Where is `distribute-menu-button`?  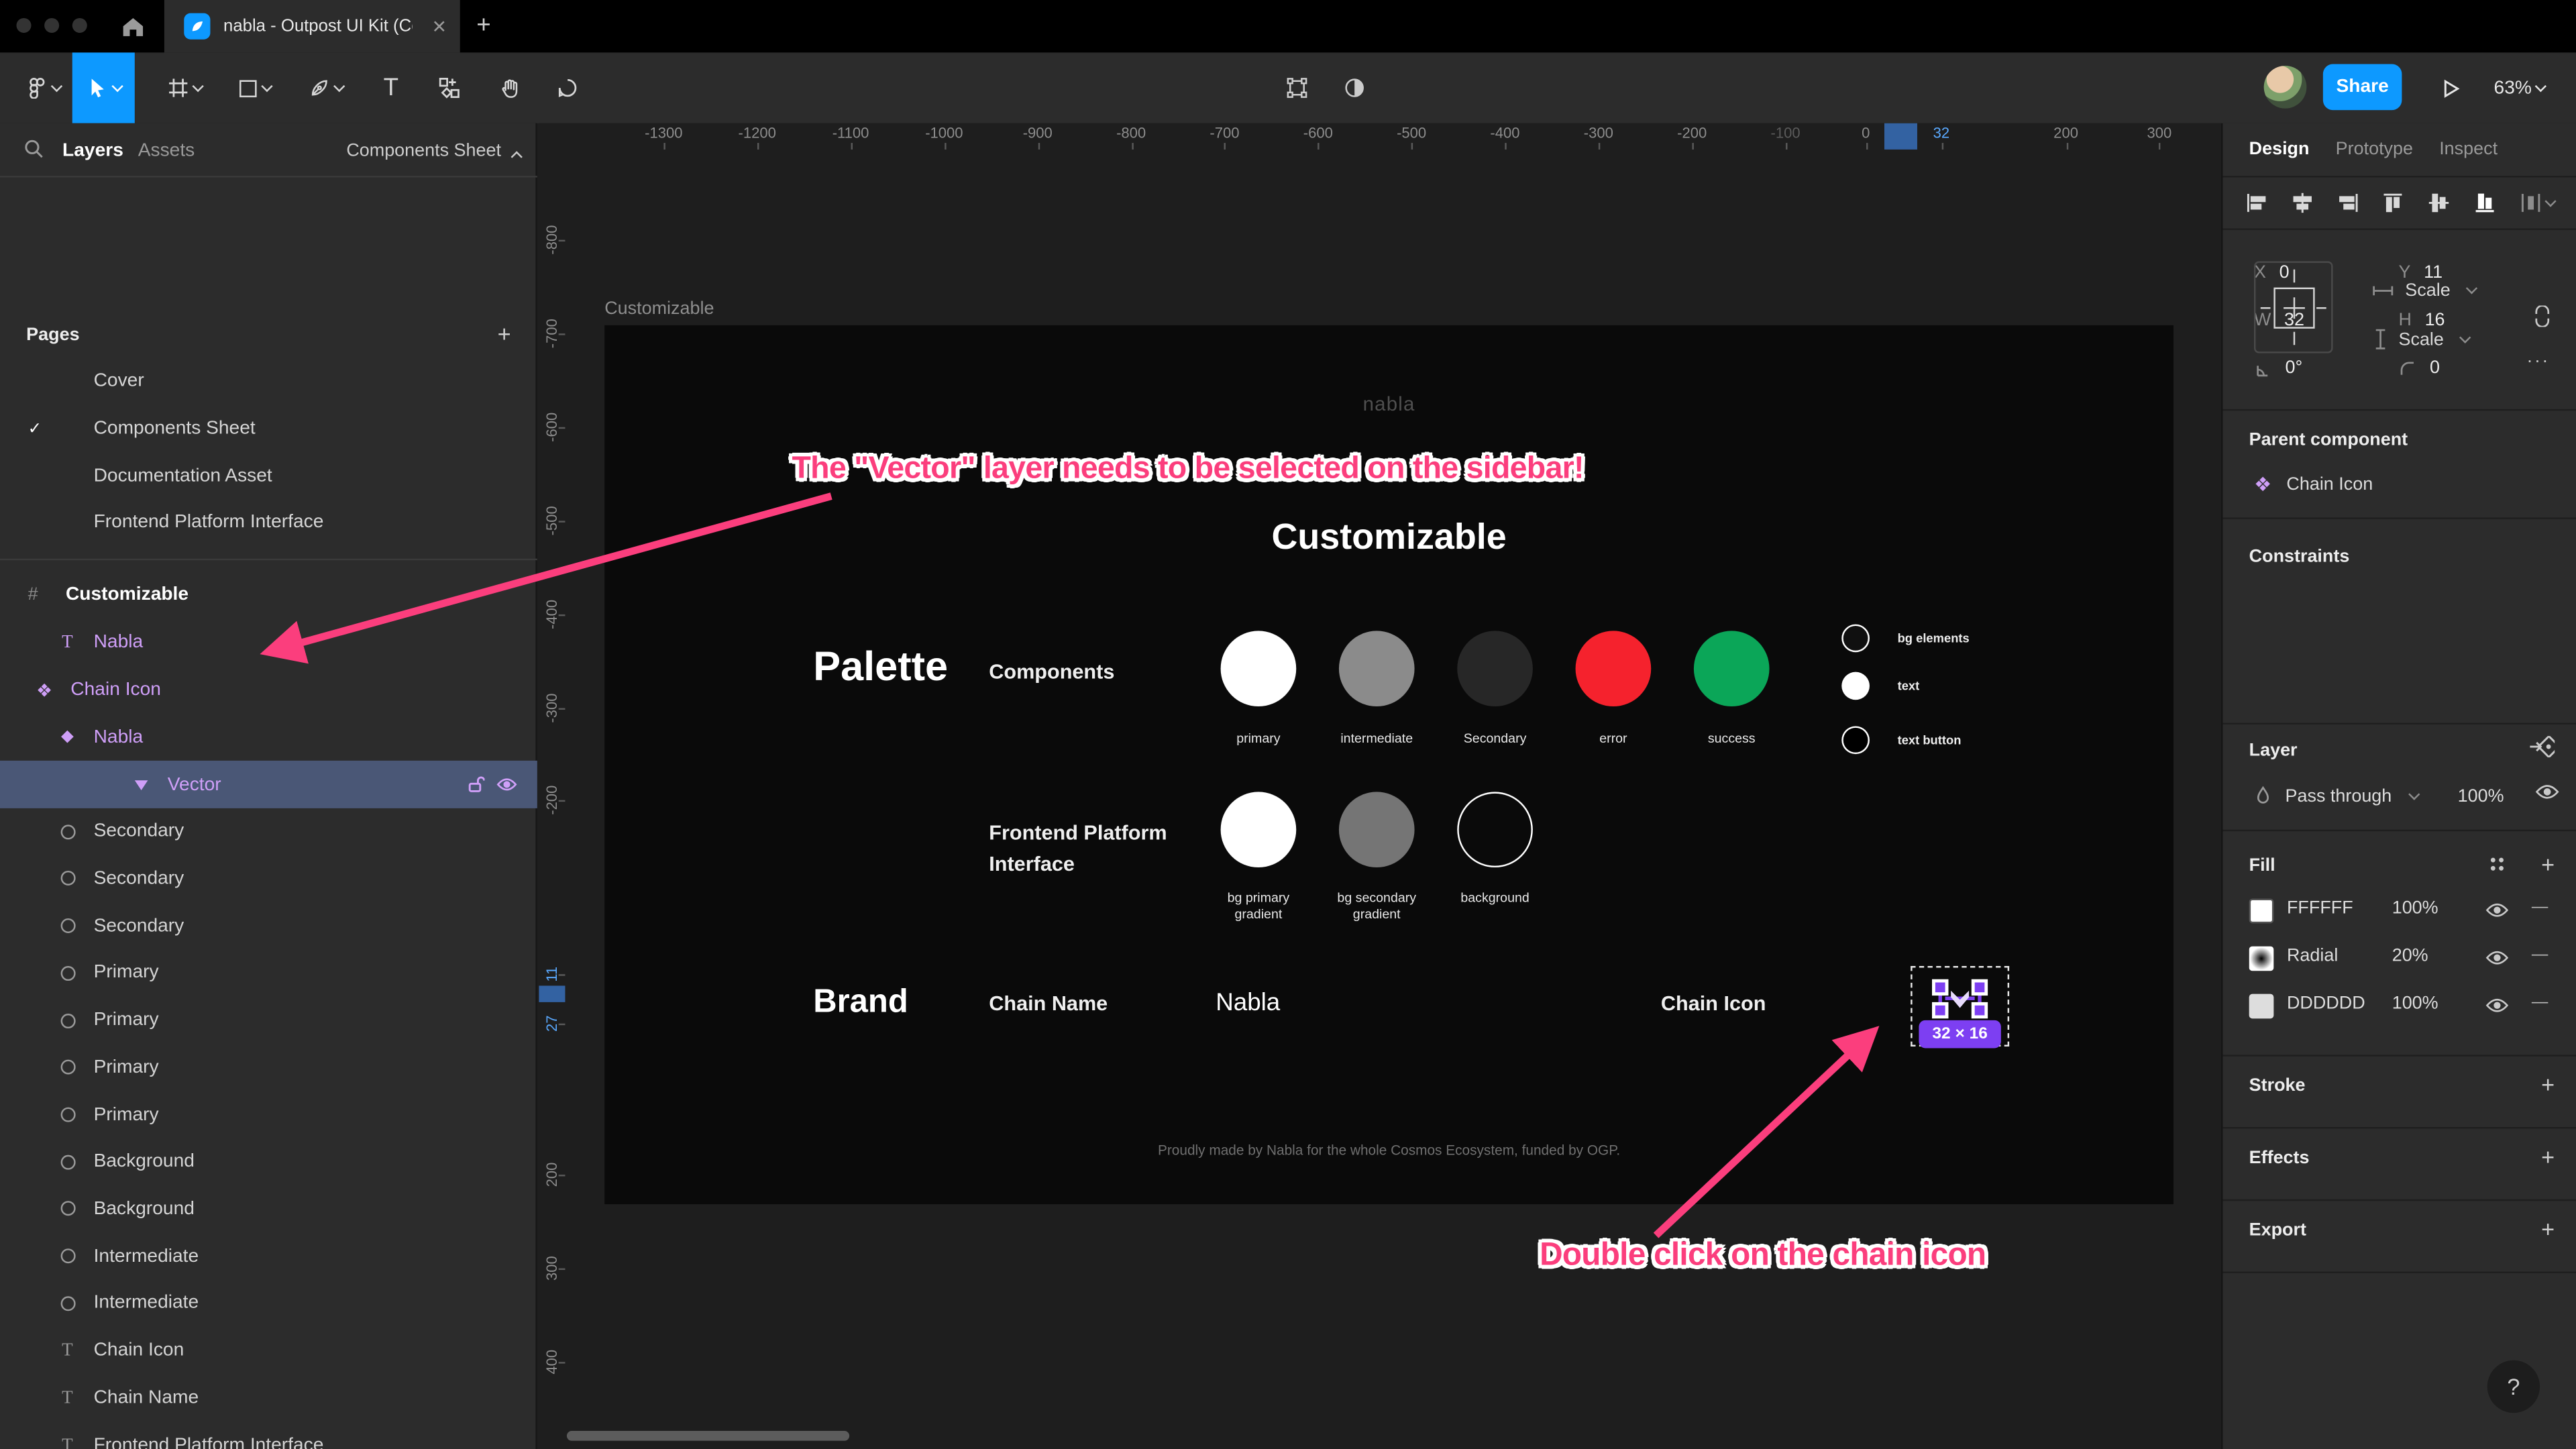 distribute-menu-button is located at coordinates (2538, 203).